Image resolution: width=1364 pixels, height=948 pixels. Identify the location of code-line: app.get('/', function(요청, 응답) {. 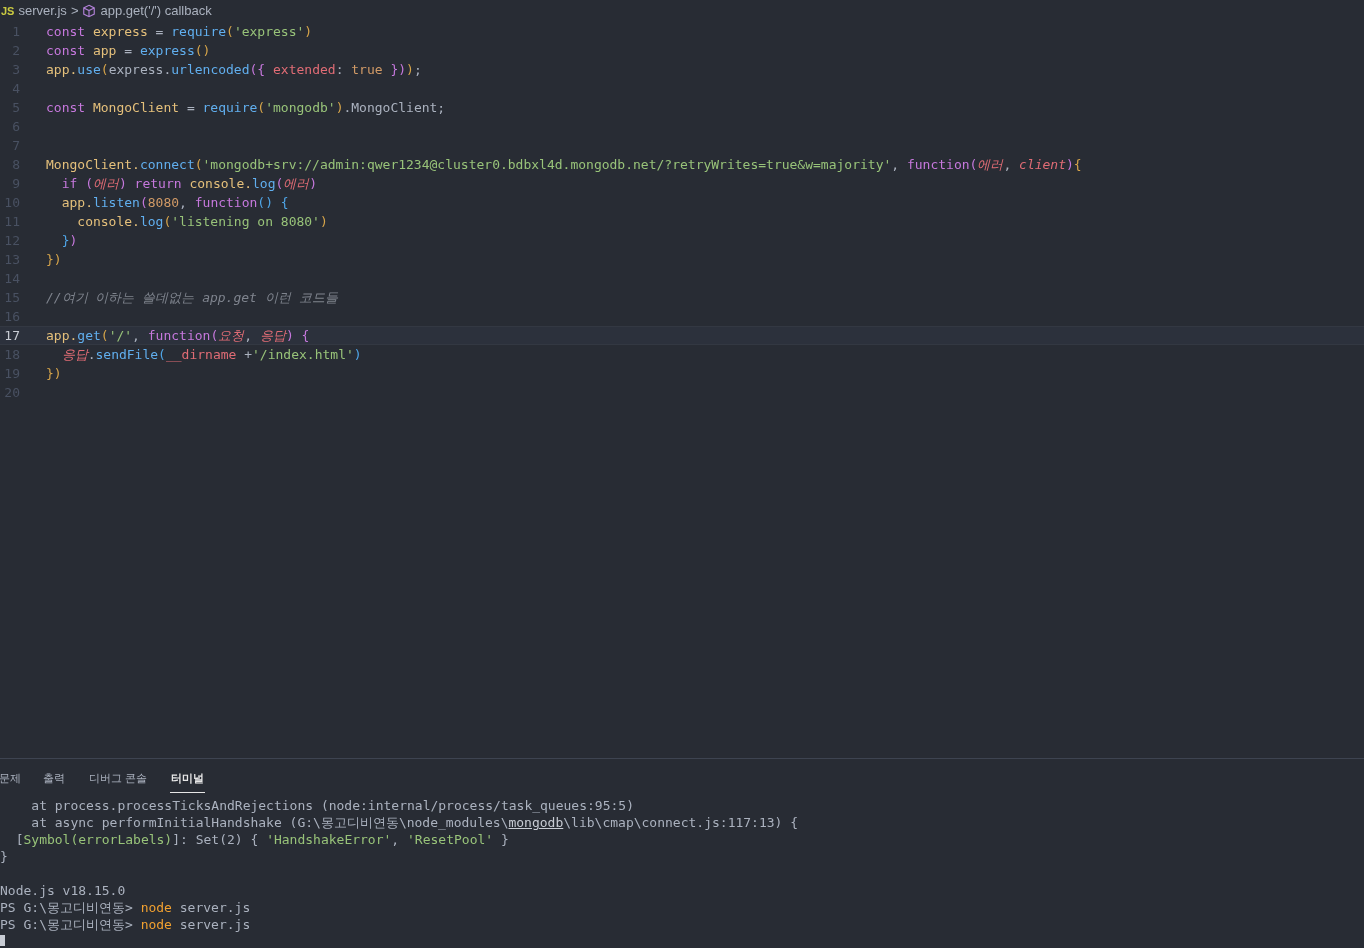
(178, 335).